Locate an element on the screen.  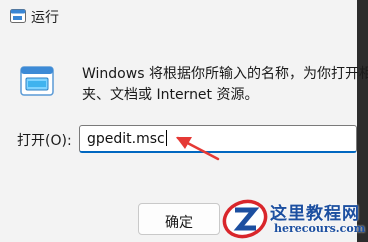
watermark-logo-icon is located at coordinates (245, 219).